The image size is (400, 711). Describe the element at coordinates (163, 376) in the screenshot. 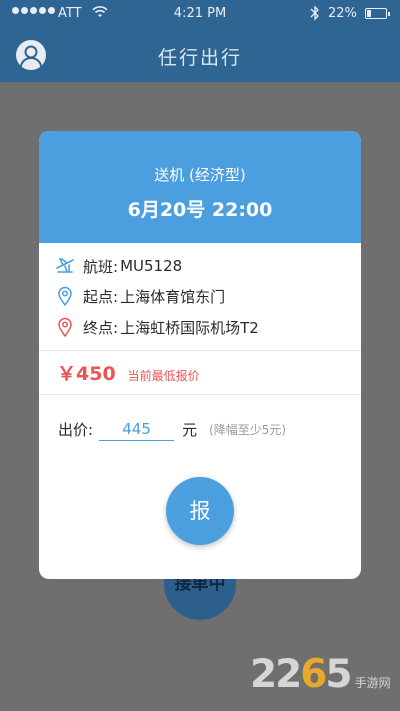

I see `lowest-price-note: 当前最低报价` at that location.